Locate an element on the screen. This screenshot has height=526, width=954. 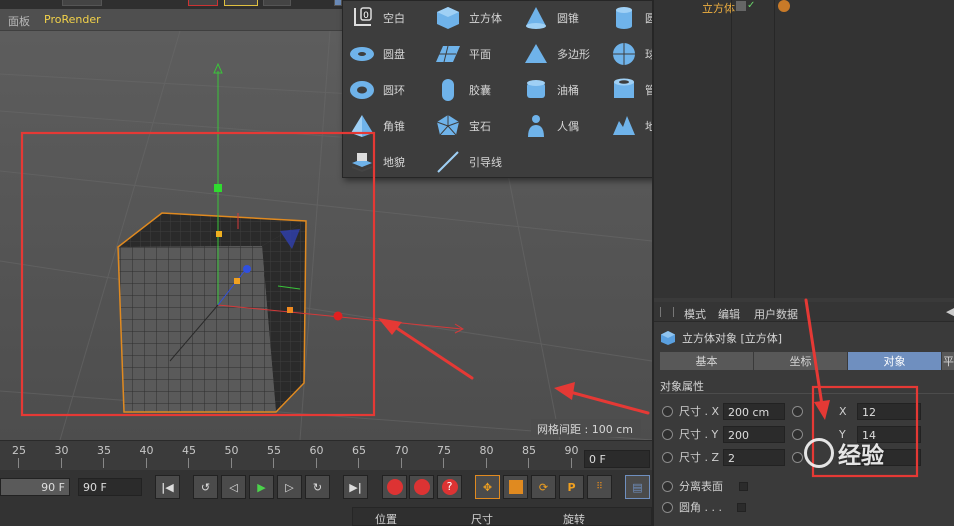
object-row: 立方体 ✓ is located at coordinates (804, 7).